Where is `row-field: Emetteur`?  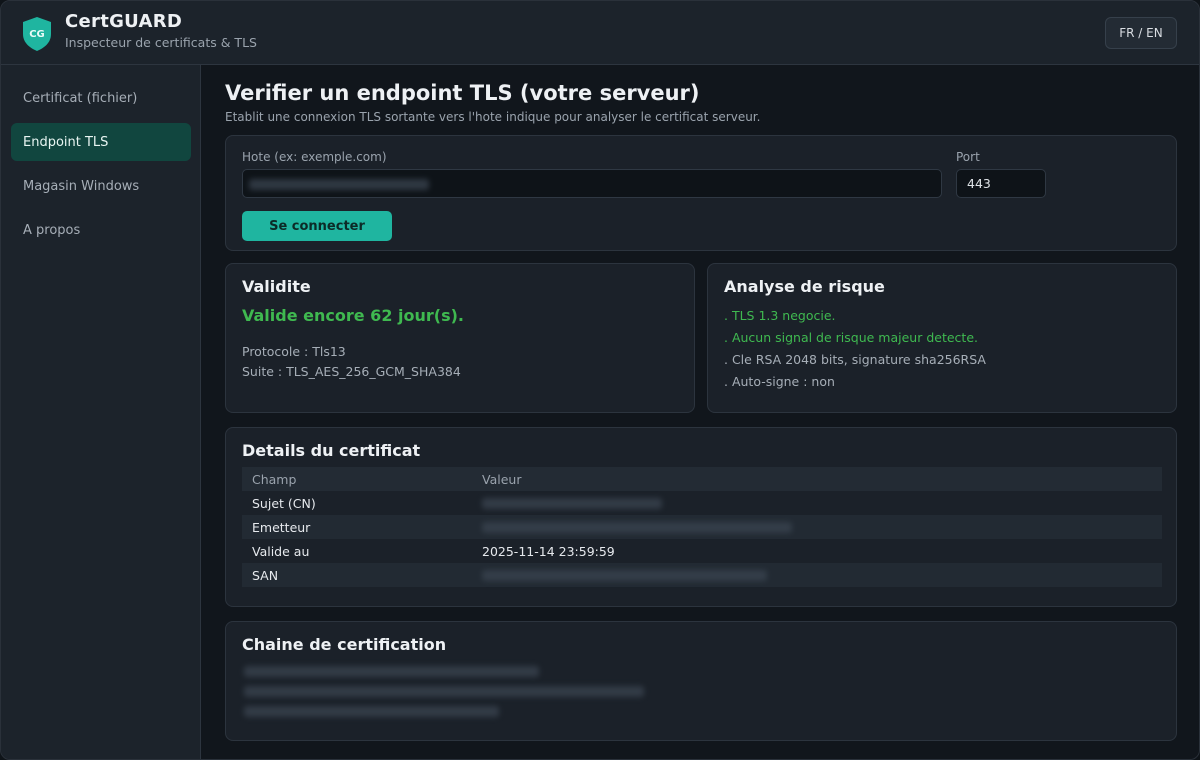 row-field: Emetteur is located at coordinates (281, 527).